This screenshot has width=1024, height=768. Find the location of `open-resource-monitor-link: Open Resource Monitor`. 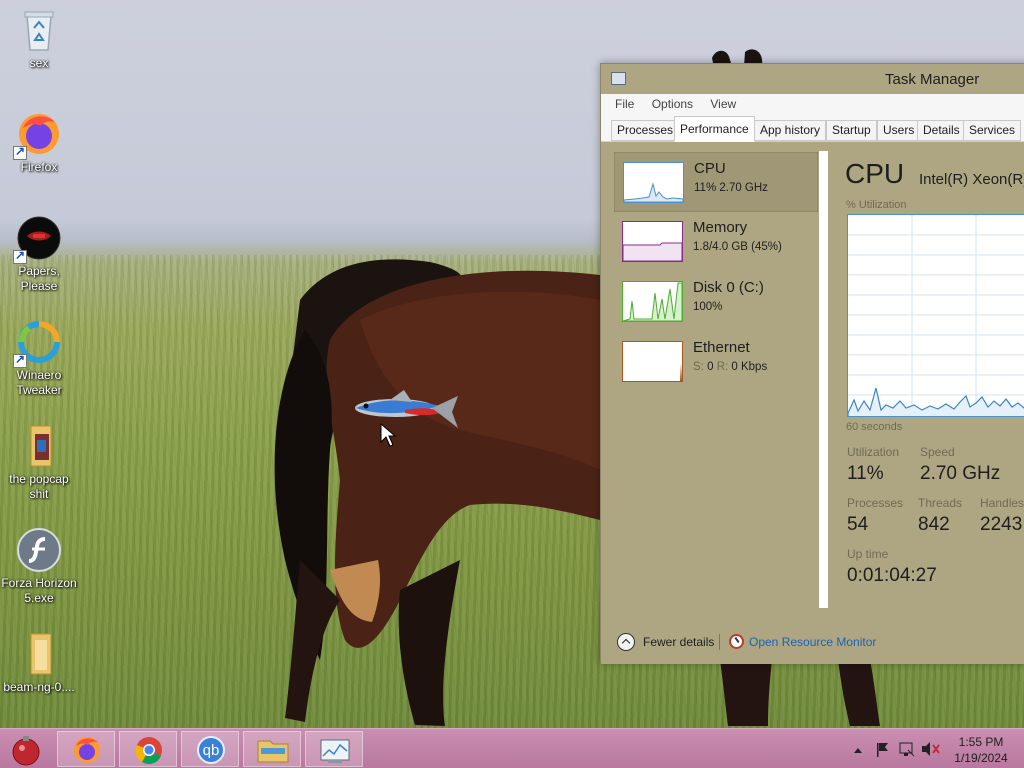

open-resource-monitor-link: Open Resource Monitor is located at coordinates (812, 642).